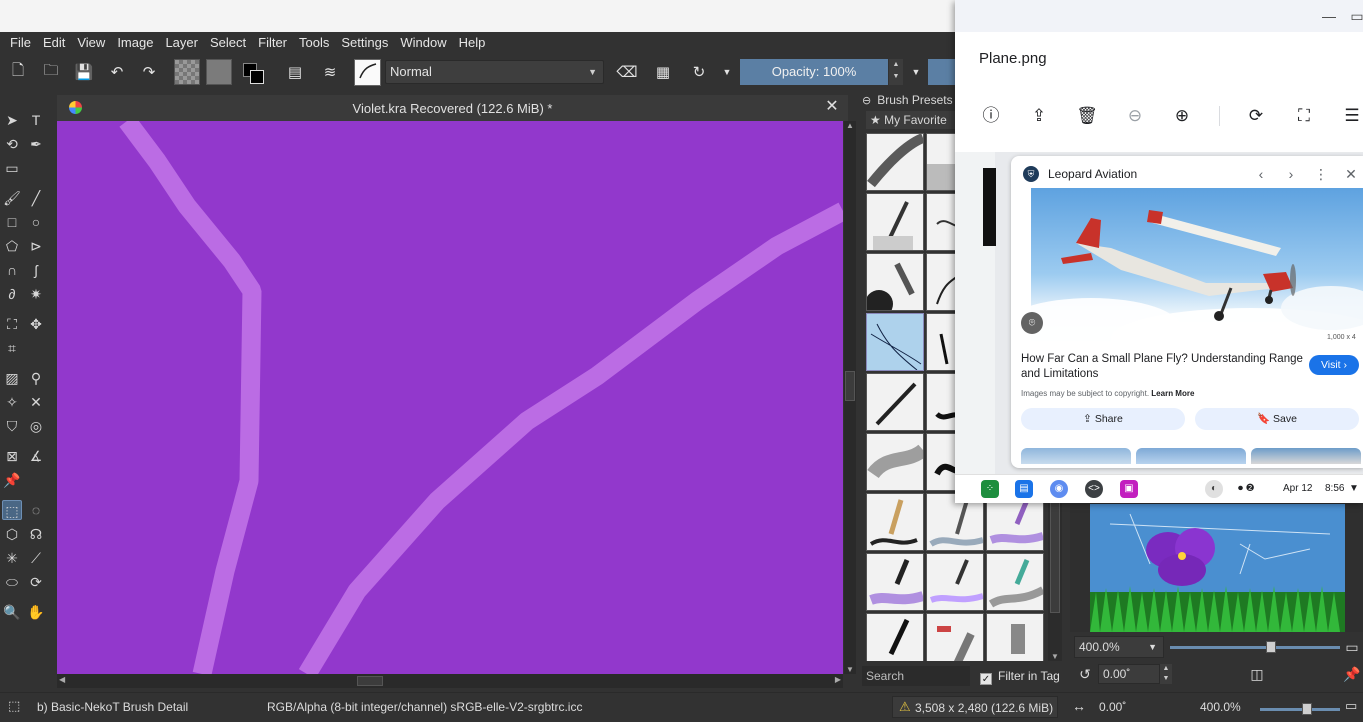 The height and width of the screenshot is (722, 1363). Describe the element at coordinates (12, 582) in the screenshot. I see `bezier-selection-tool-icon: ⬭` at that location.